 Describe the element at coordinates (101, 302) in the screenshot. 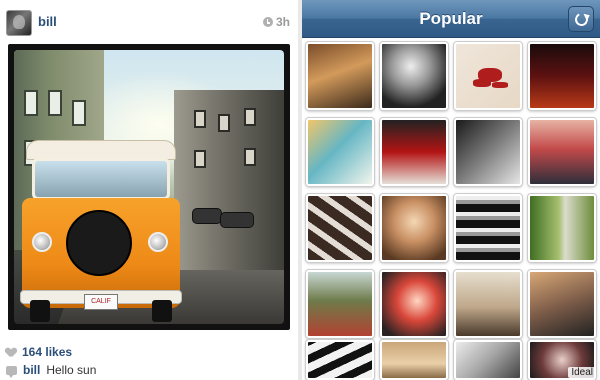

I see `license-plate: CALIF` at that location.